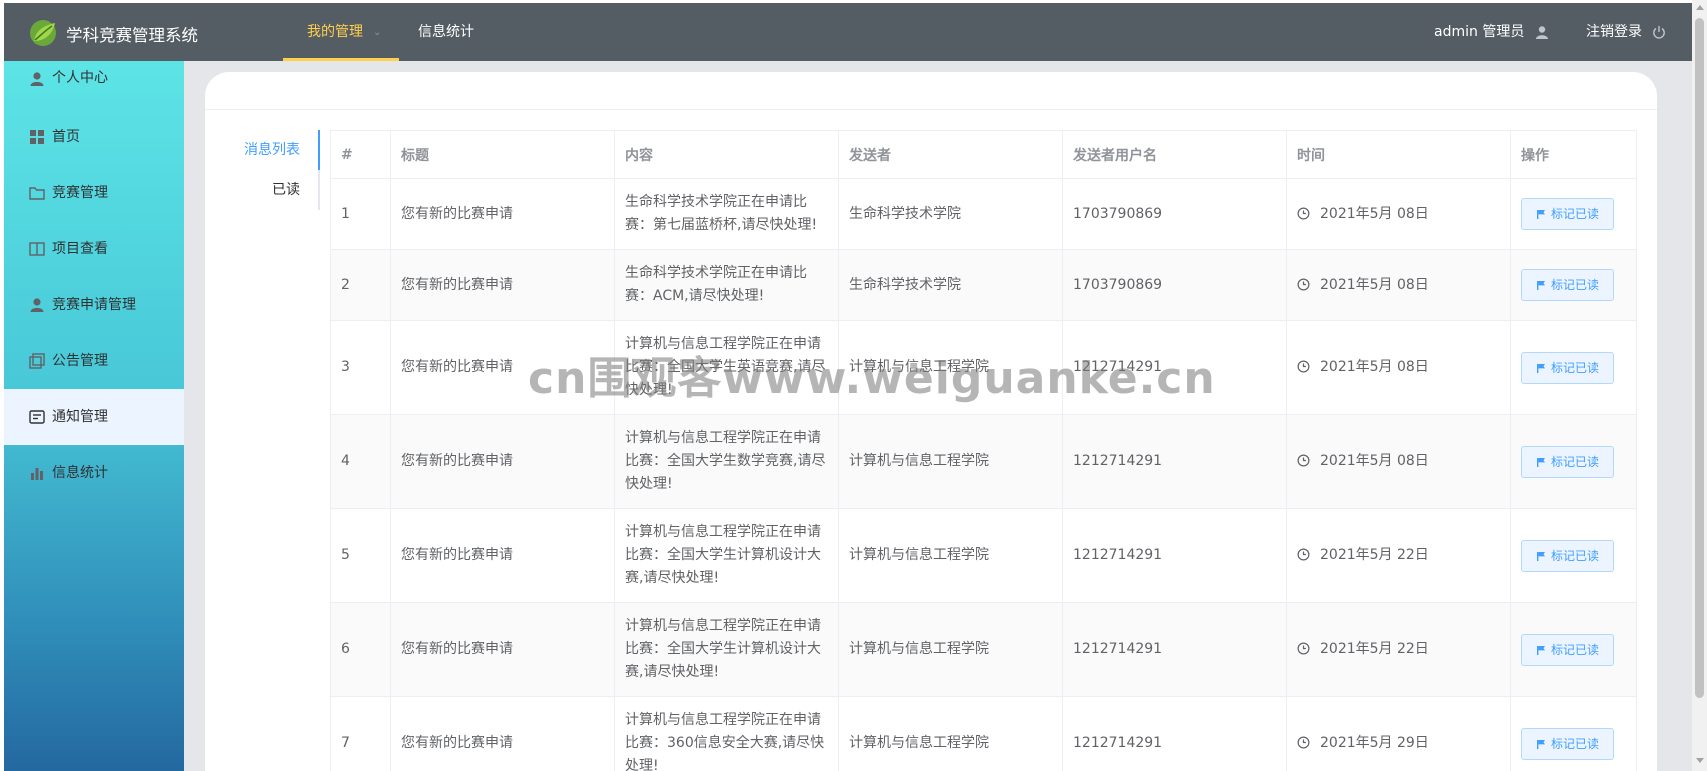  Describe the element at coordinates (341, 32) in the screenshot. I see `nav-my-management: 我的管理 ⌄` at that location.